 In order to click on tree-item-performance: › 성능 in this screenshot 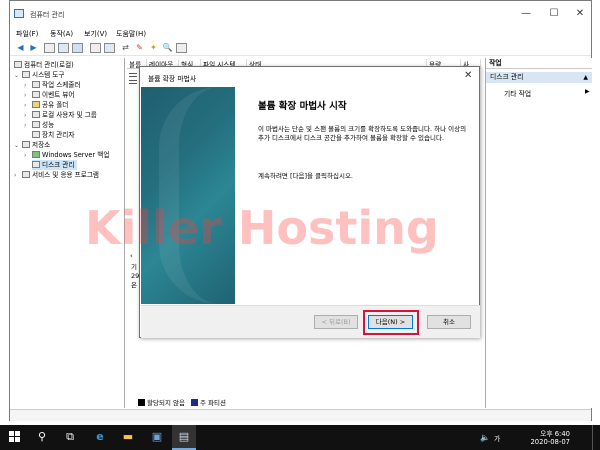, I will do `click(39, 125)`.